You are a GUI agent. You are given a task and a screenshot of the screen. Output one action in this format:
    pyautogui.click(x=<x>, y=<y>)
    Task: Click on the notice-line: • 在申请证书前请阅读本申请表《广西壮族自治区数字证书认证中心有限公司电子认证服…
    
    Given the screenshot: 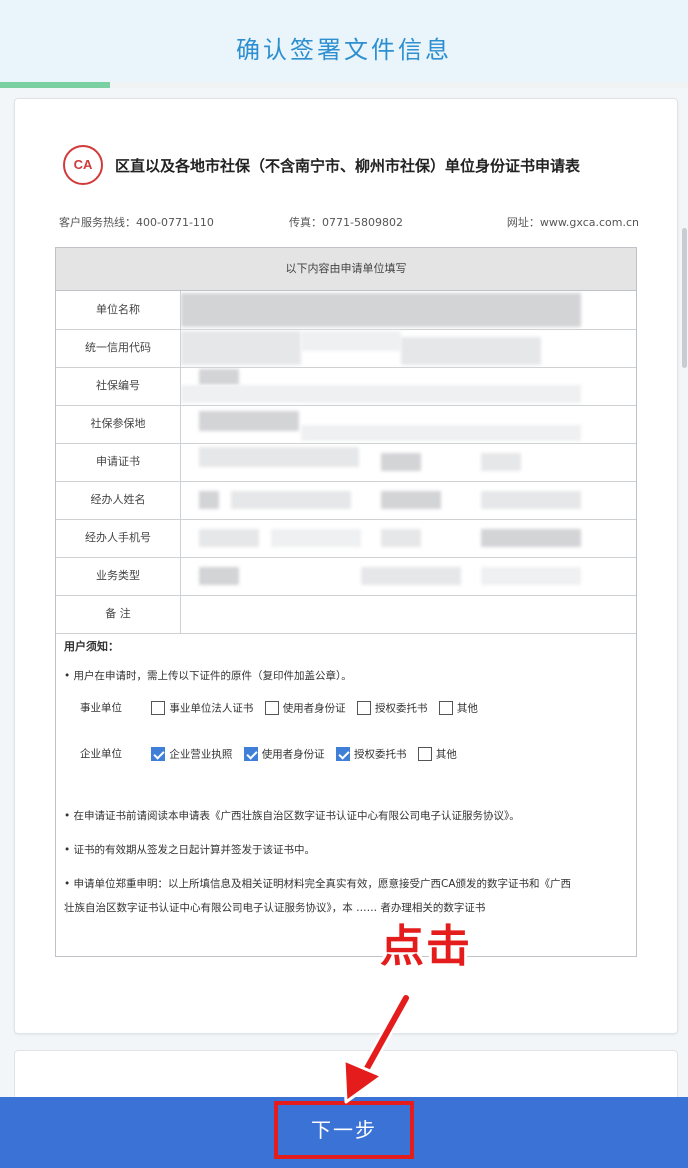 What is the action you would take?
    pyautogui.click(x=292, y=816)
    